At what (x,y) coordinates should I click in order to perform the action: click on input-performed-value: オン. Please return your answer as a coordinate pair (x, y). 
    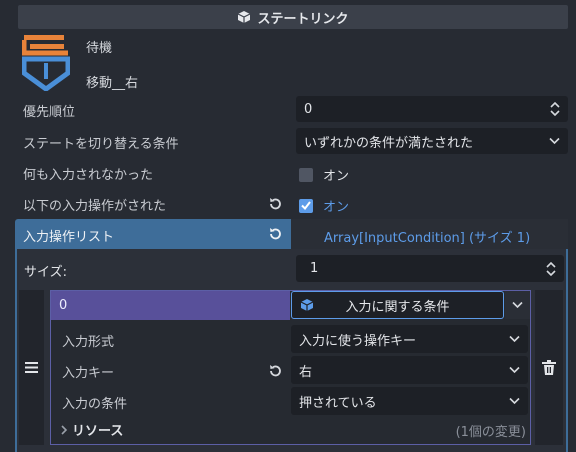
    Looking at the image, I should click on (336, 207).